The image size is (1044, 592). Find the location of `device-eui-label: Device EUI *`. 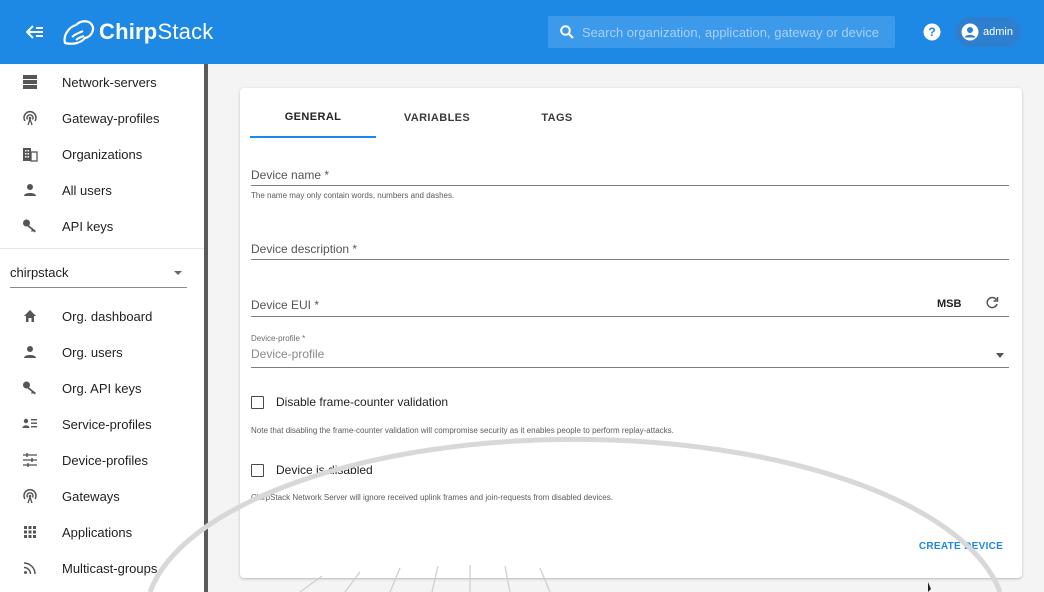

device-eui-label: Device EUI * is located at coordinates (285, 305).